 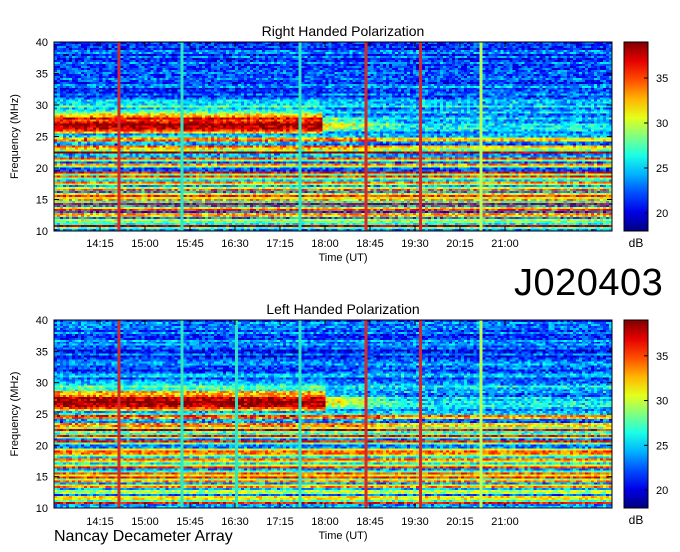 I want to click on observation-id: J020403, so click(x=589, y=283).